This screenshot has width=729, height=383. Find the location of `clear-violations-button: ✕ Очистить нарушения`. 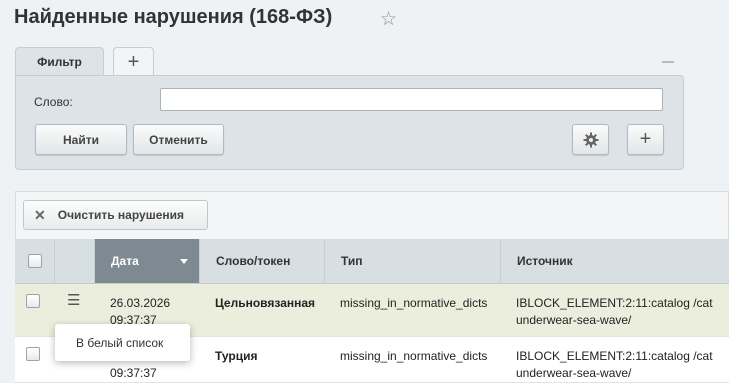

clear-violations-button: ✕ Очистить нарушения is located at coordinates (115, 215).